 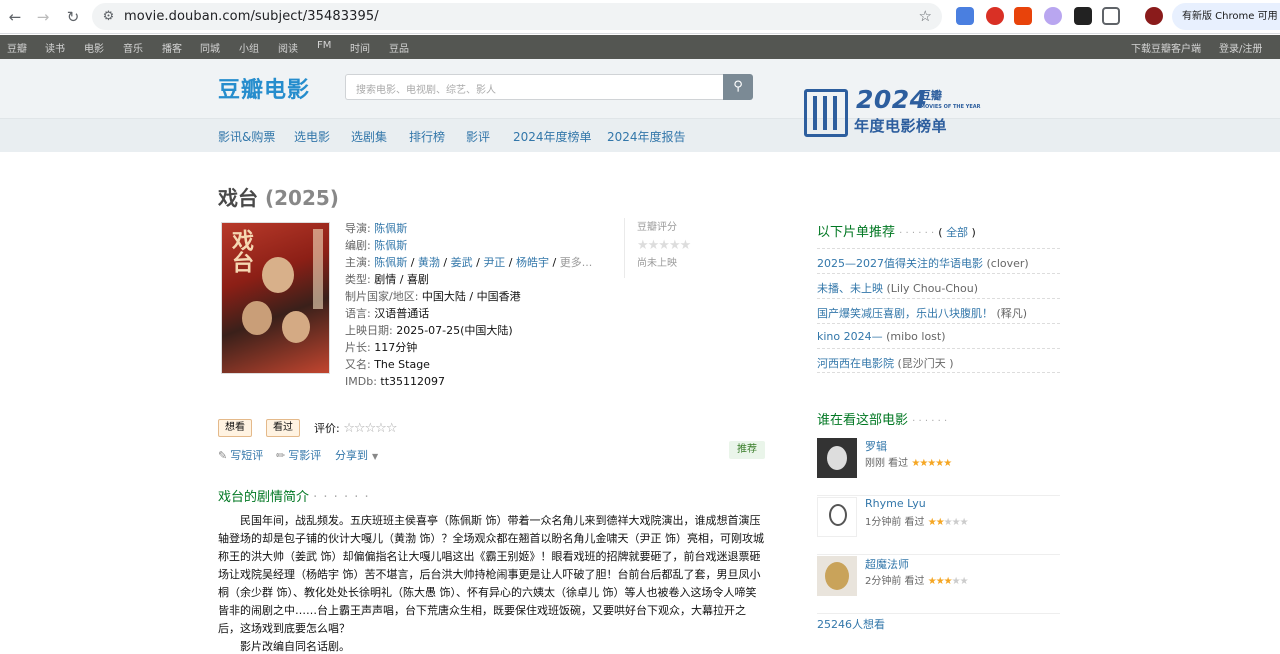 What do you see at coordinates (552, 136) in the screenshot?
I see `subnav-annual-list: 2024年度榜单` at bounding box center [552, 136].